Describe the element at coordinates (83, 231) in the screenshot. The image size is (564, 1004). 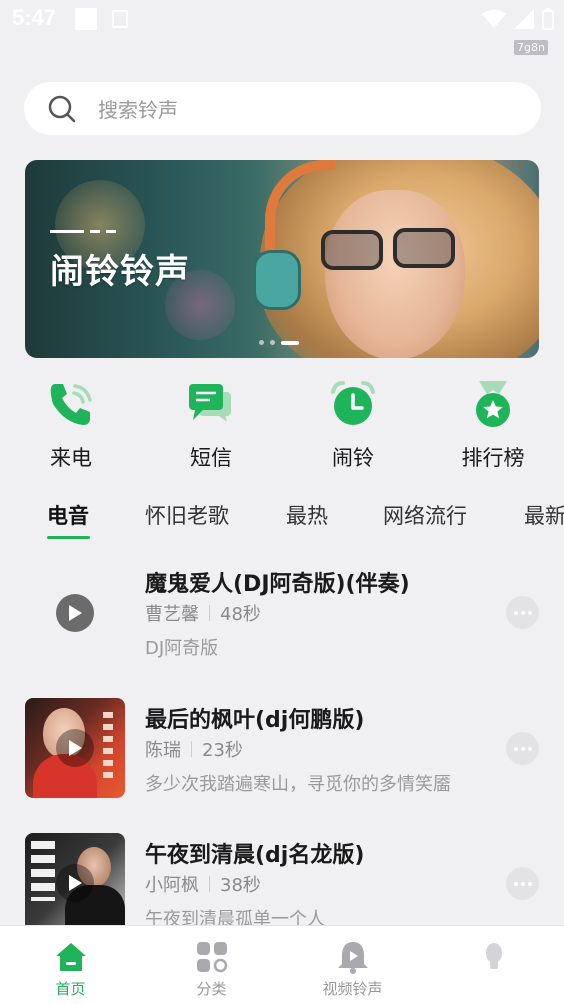
I see `banner-decoration` at that location.